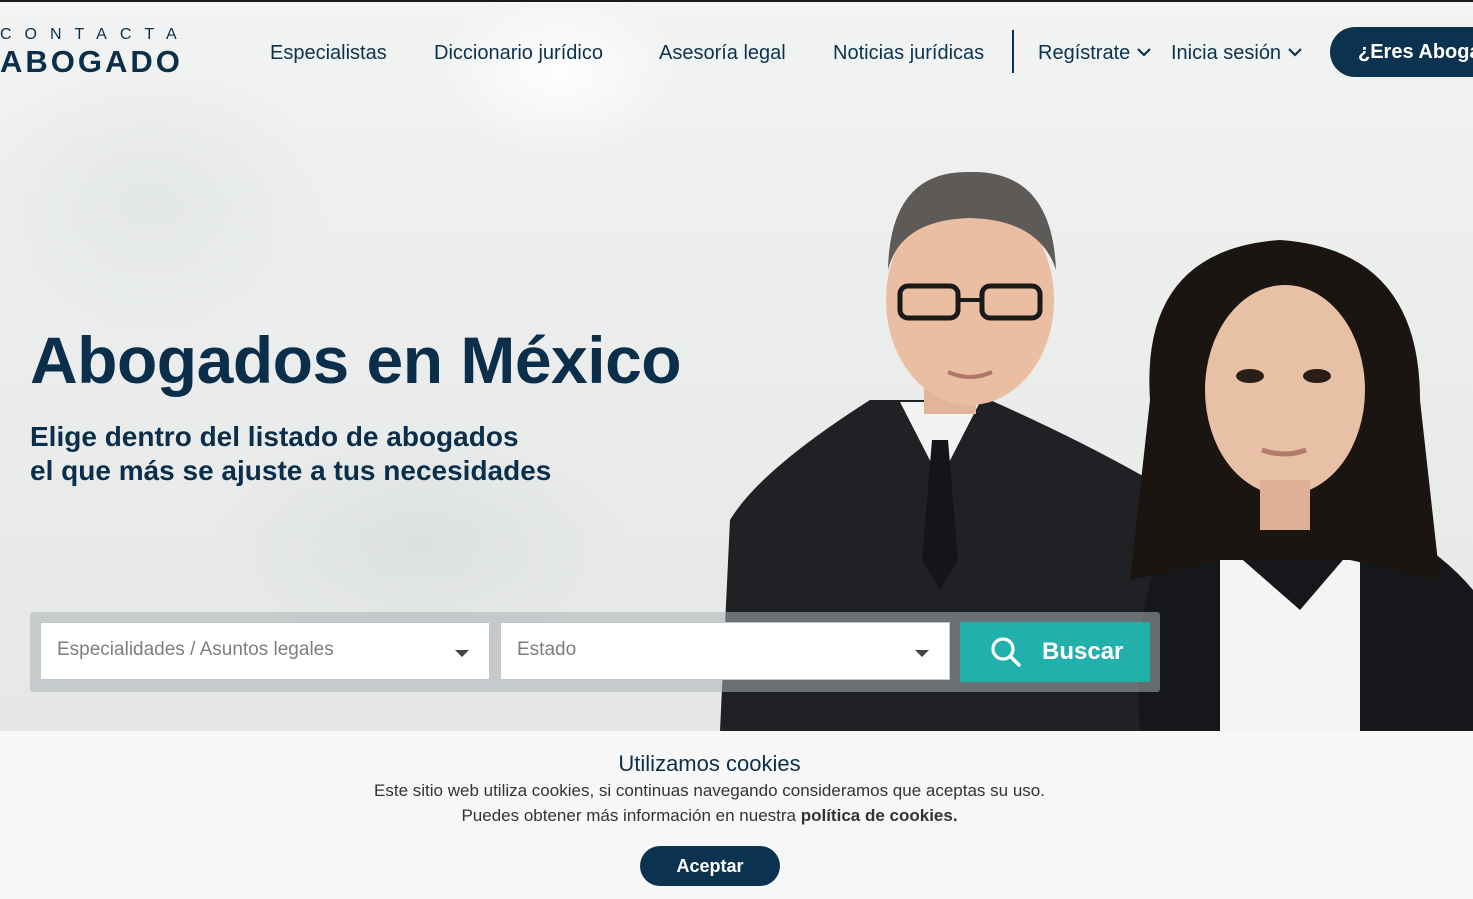 Image resolution: width=1473 pixels, height=899 pixels. Describe the element at coordinates (1401, 52) in the screenshot. I see `are-you-lawyer-button: ¿Eres Abogado?` at that location.